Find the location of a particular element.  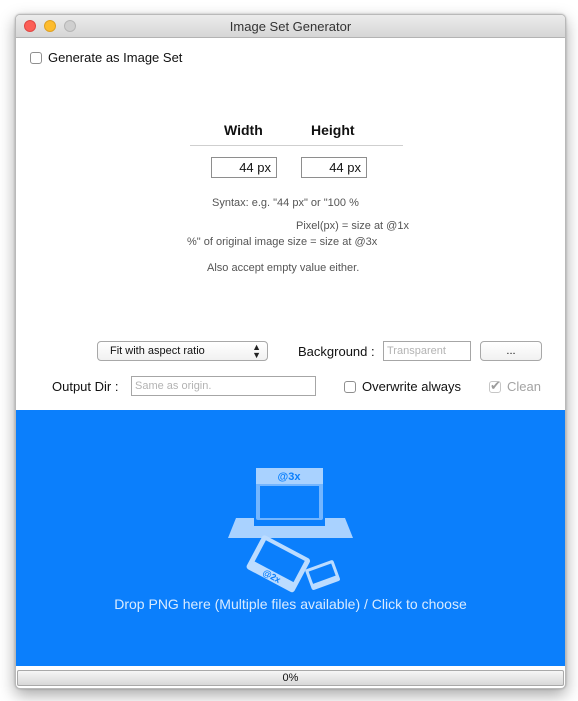

overwrite-always-checkbox: Overwrite always is located at coordinates (402, 386).